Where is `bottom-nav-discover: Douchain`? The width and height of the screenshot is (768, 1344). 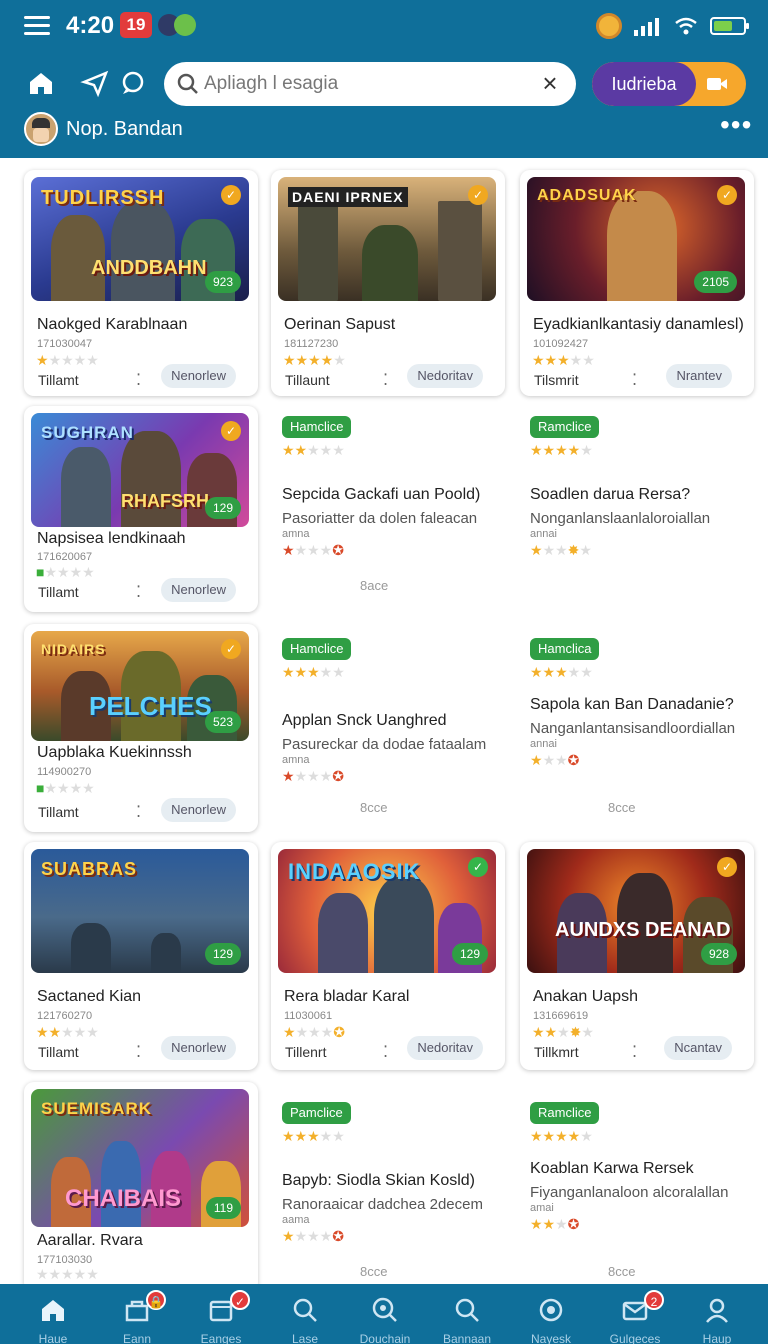 bottom-nav-discover: Douchain is located at coordinates (385, 1314).